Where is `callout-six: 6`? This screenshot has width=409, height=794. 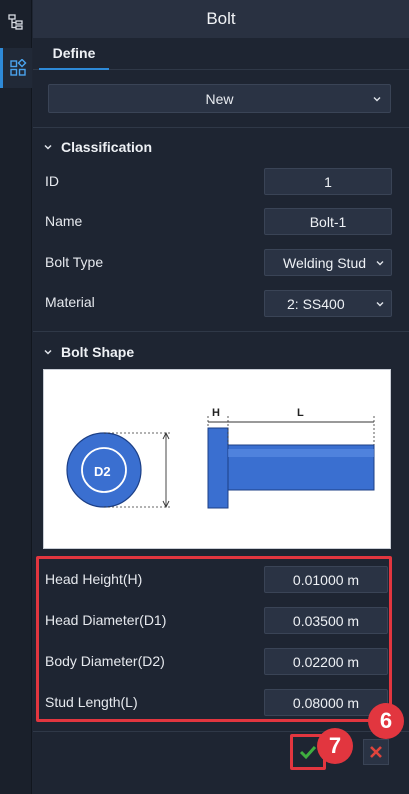 callout-six: 6 is located at coordinates (386, 721).